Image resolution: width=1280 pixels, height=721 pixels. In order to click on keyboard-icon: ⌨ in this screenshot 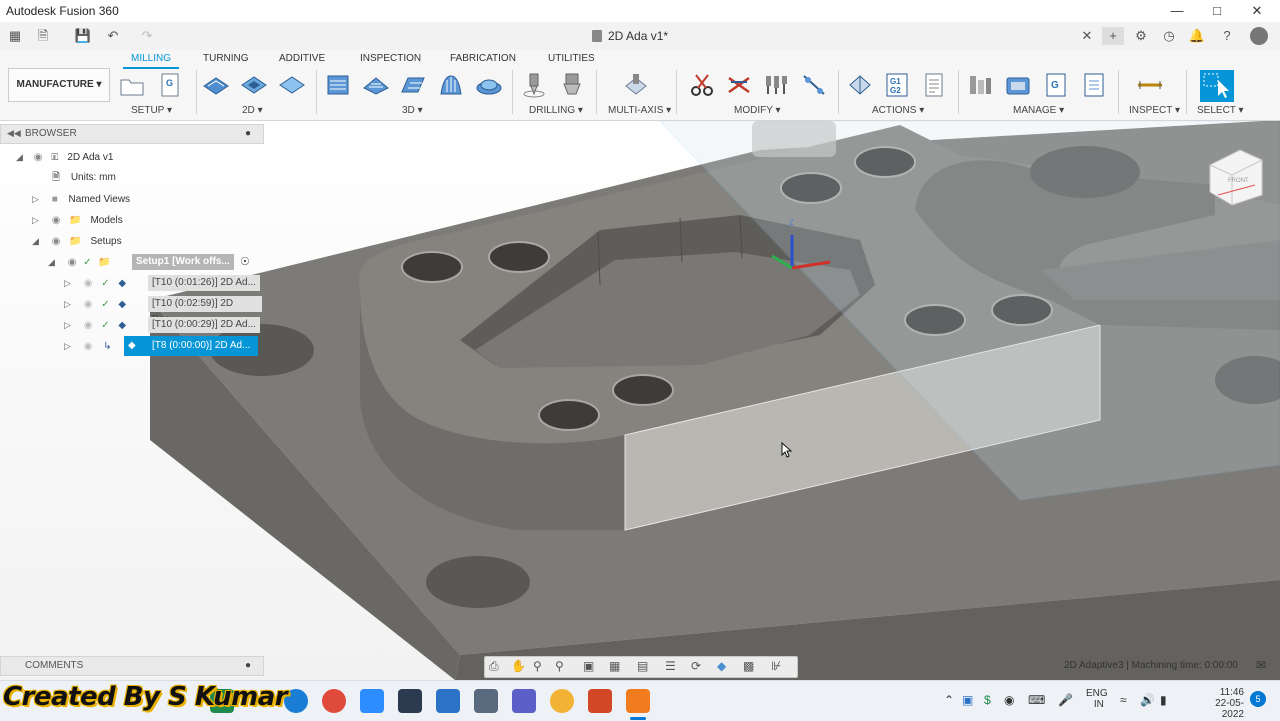, I will do `click(1036, 700)`.